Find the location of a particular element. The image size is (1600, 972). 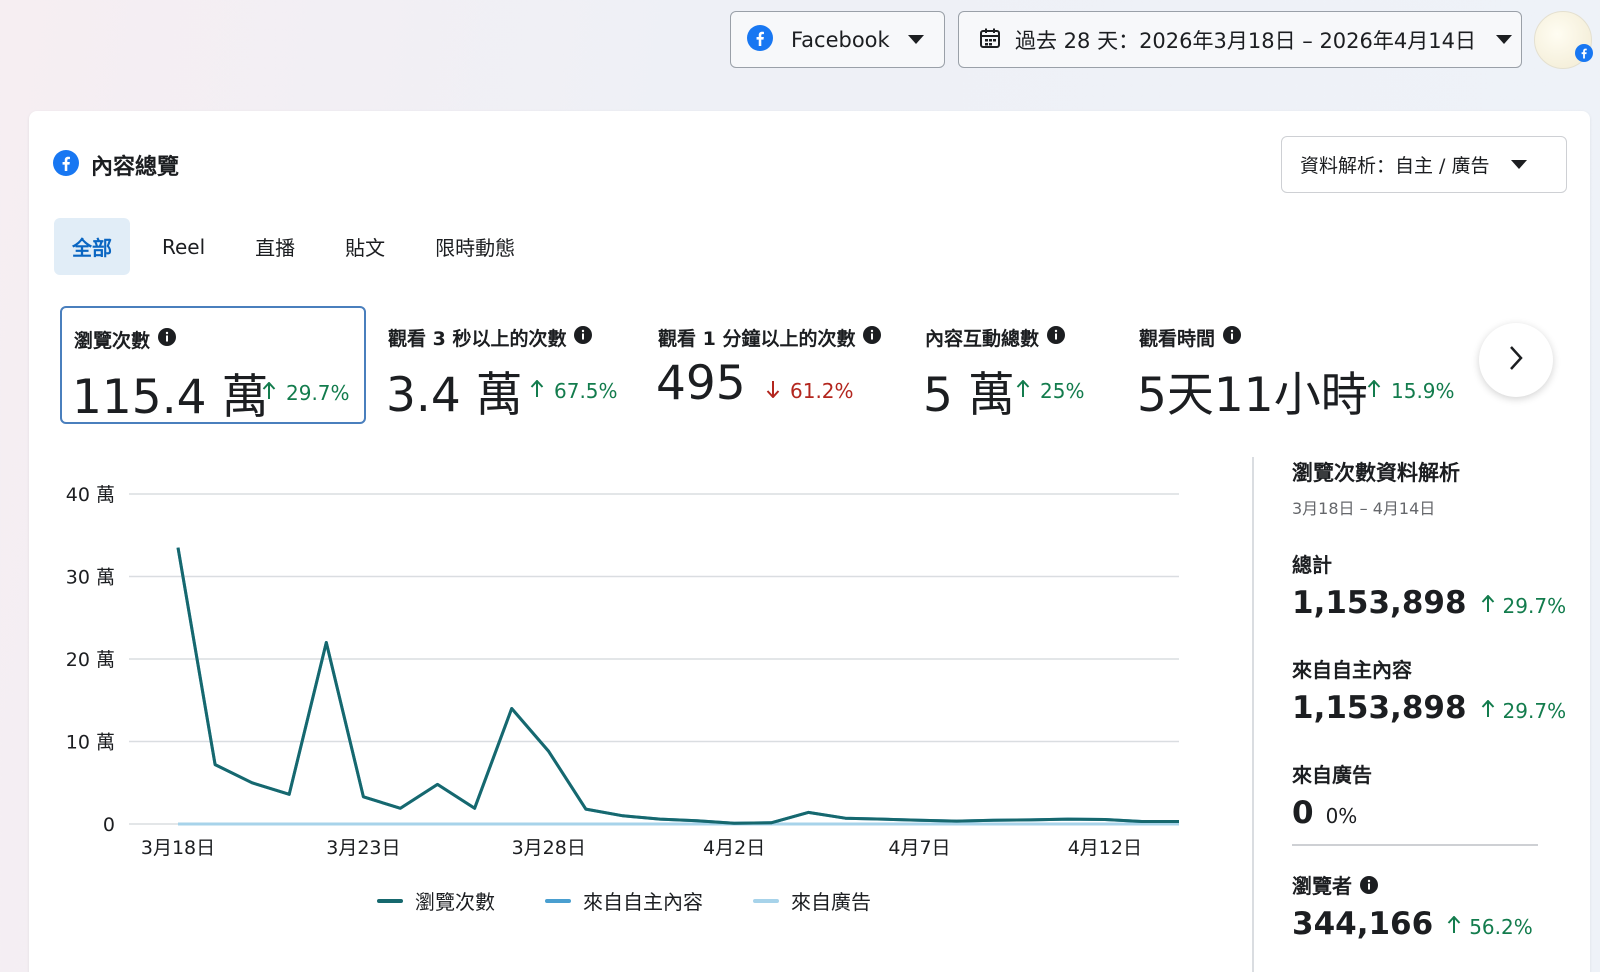

legend-swatch is located at coordinates (558, 900).